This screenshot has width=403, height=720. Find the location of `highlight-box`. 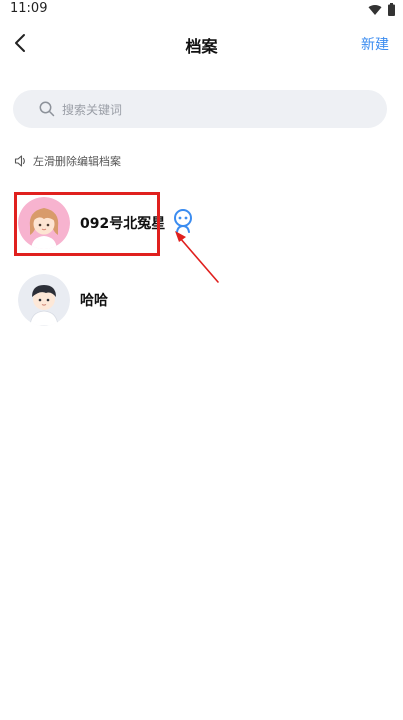

highlight-box is located at coordinates (87, 224).